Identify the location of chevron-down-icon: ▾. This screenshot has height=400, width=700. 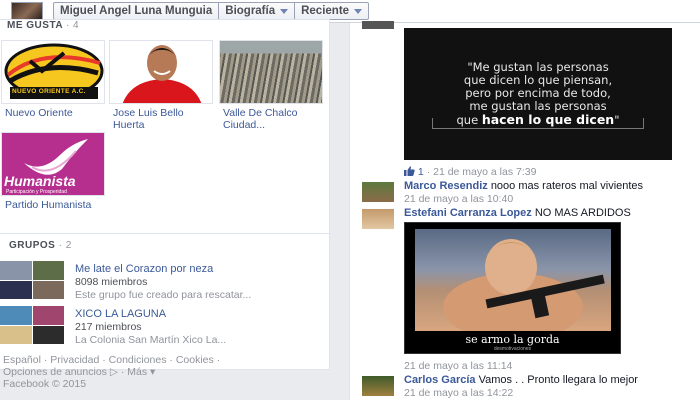
(153, 372).